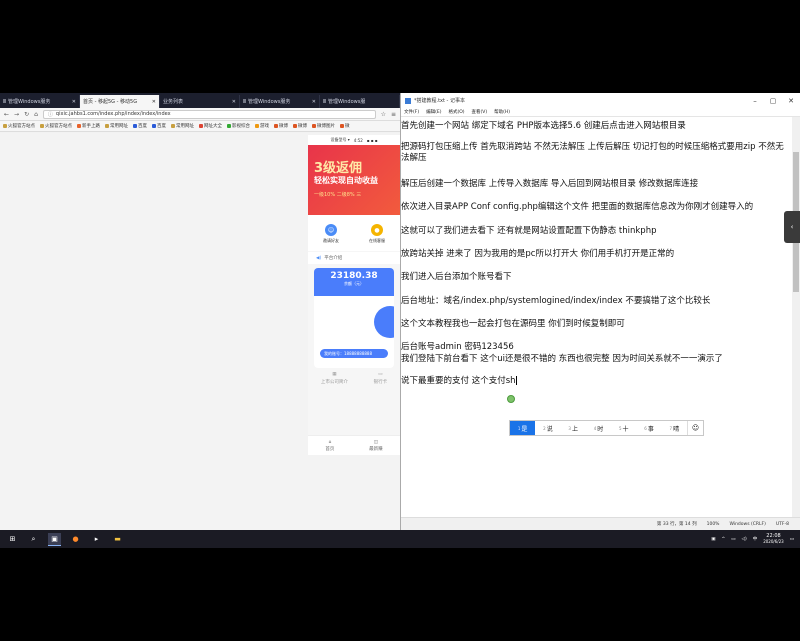 The width and height of the screenshot is (800, 641). I want to click on firefox-icon, so click(79, 126).